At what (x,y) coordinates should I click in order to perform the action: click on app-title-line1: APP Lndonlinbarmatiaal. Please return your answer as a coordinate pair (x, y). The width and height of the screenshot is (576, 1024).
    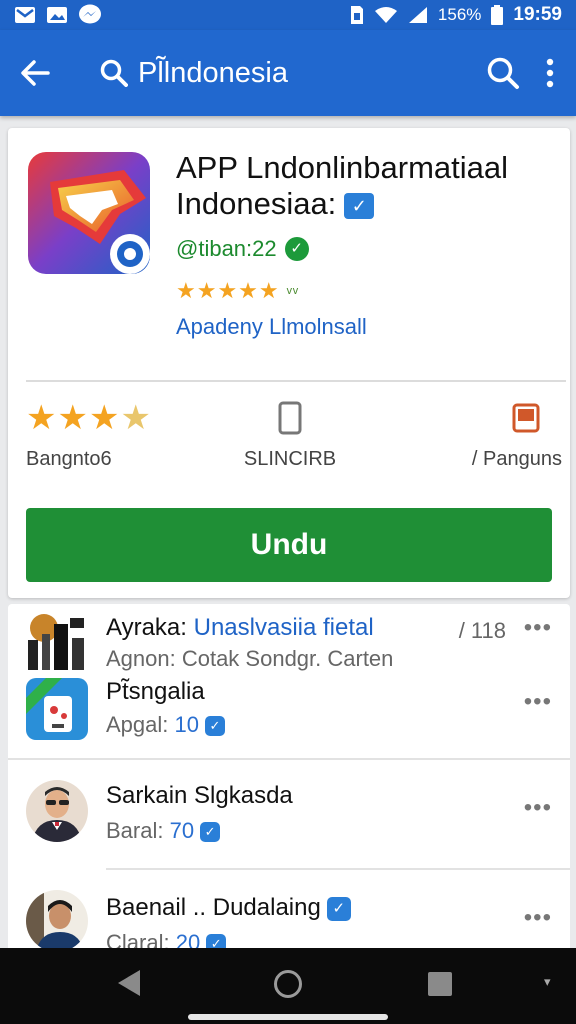
    Looking at the image, I should click on (342, 167).